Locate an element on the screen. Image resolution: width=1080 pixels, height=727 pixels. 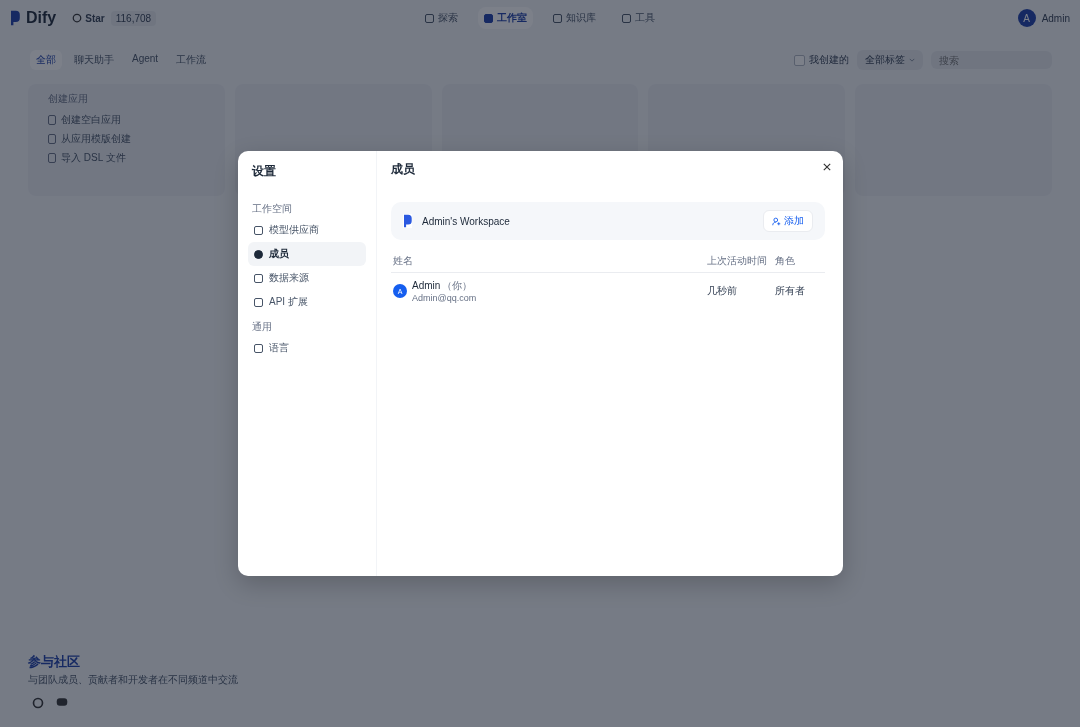
section-title: 工作空间 is located at coordinates (272, 209).